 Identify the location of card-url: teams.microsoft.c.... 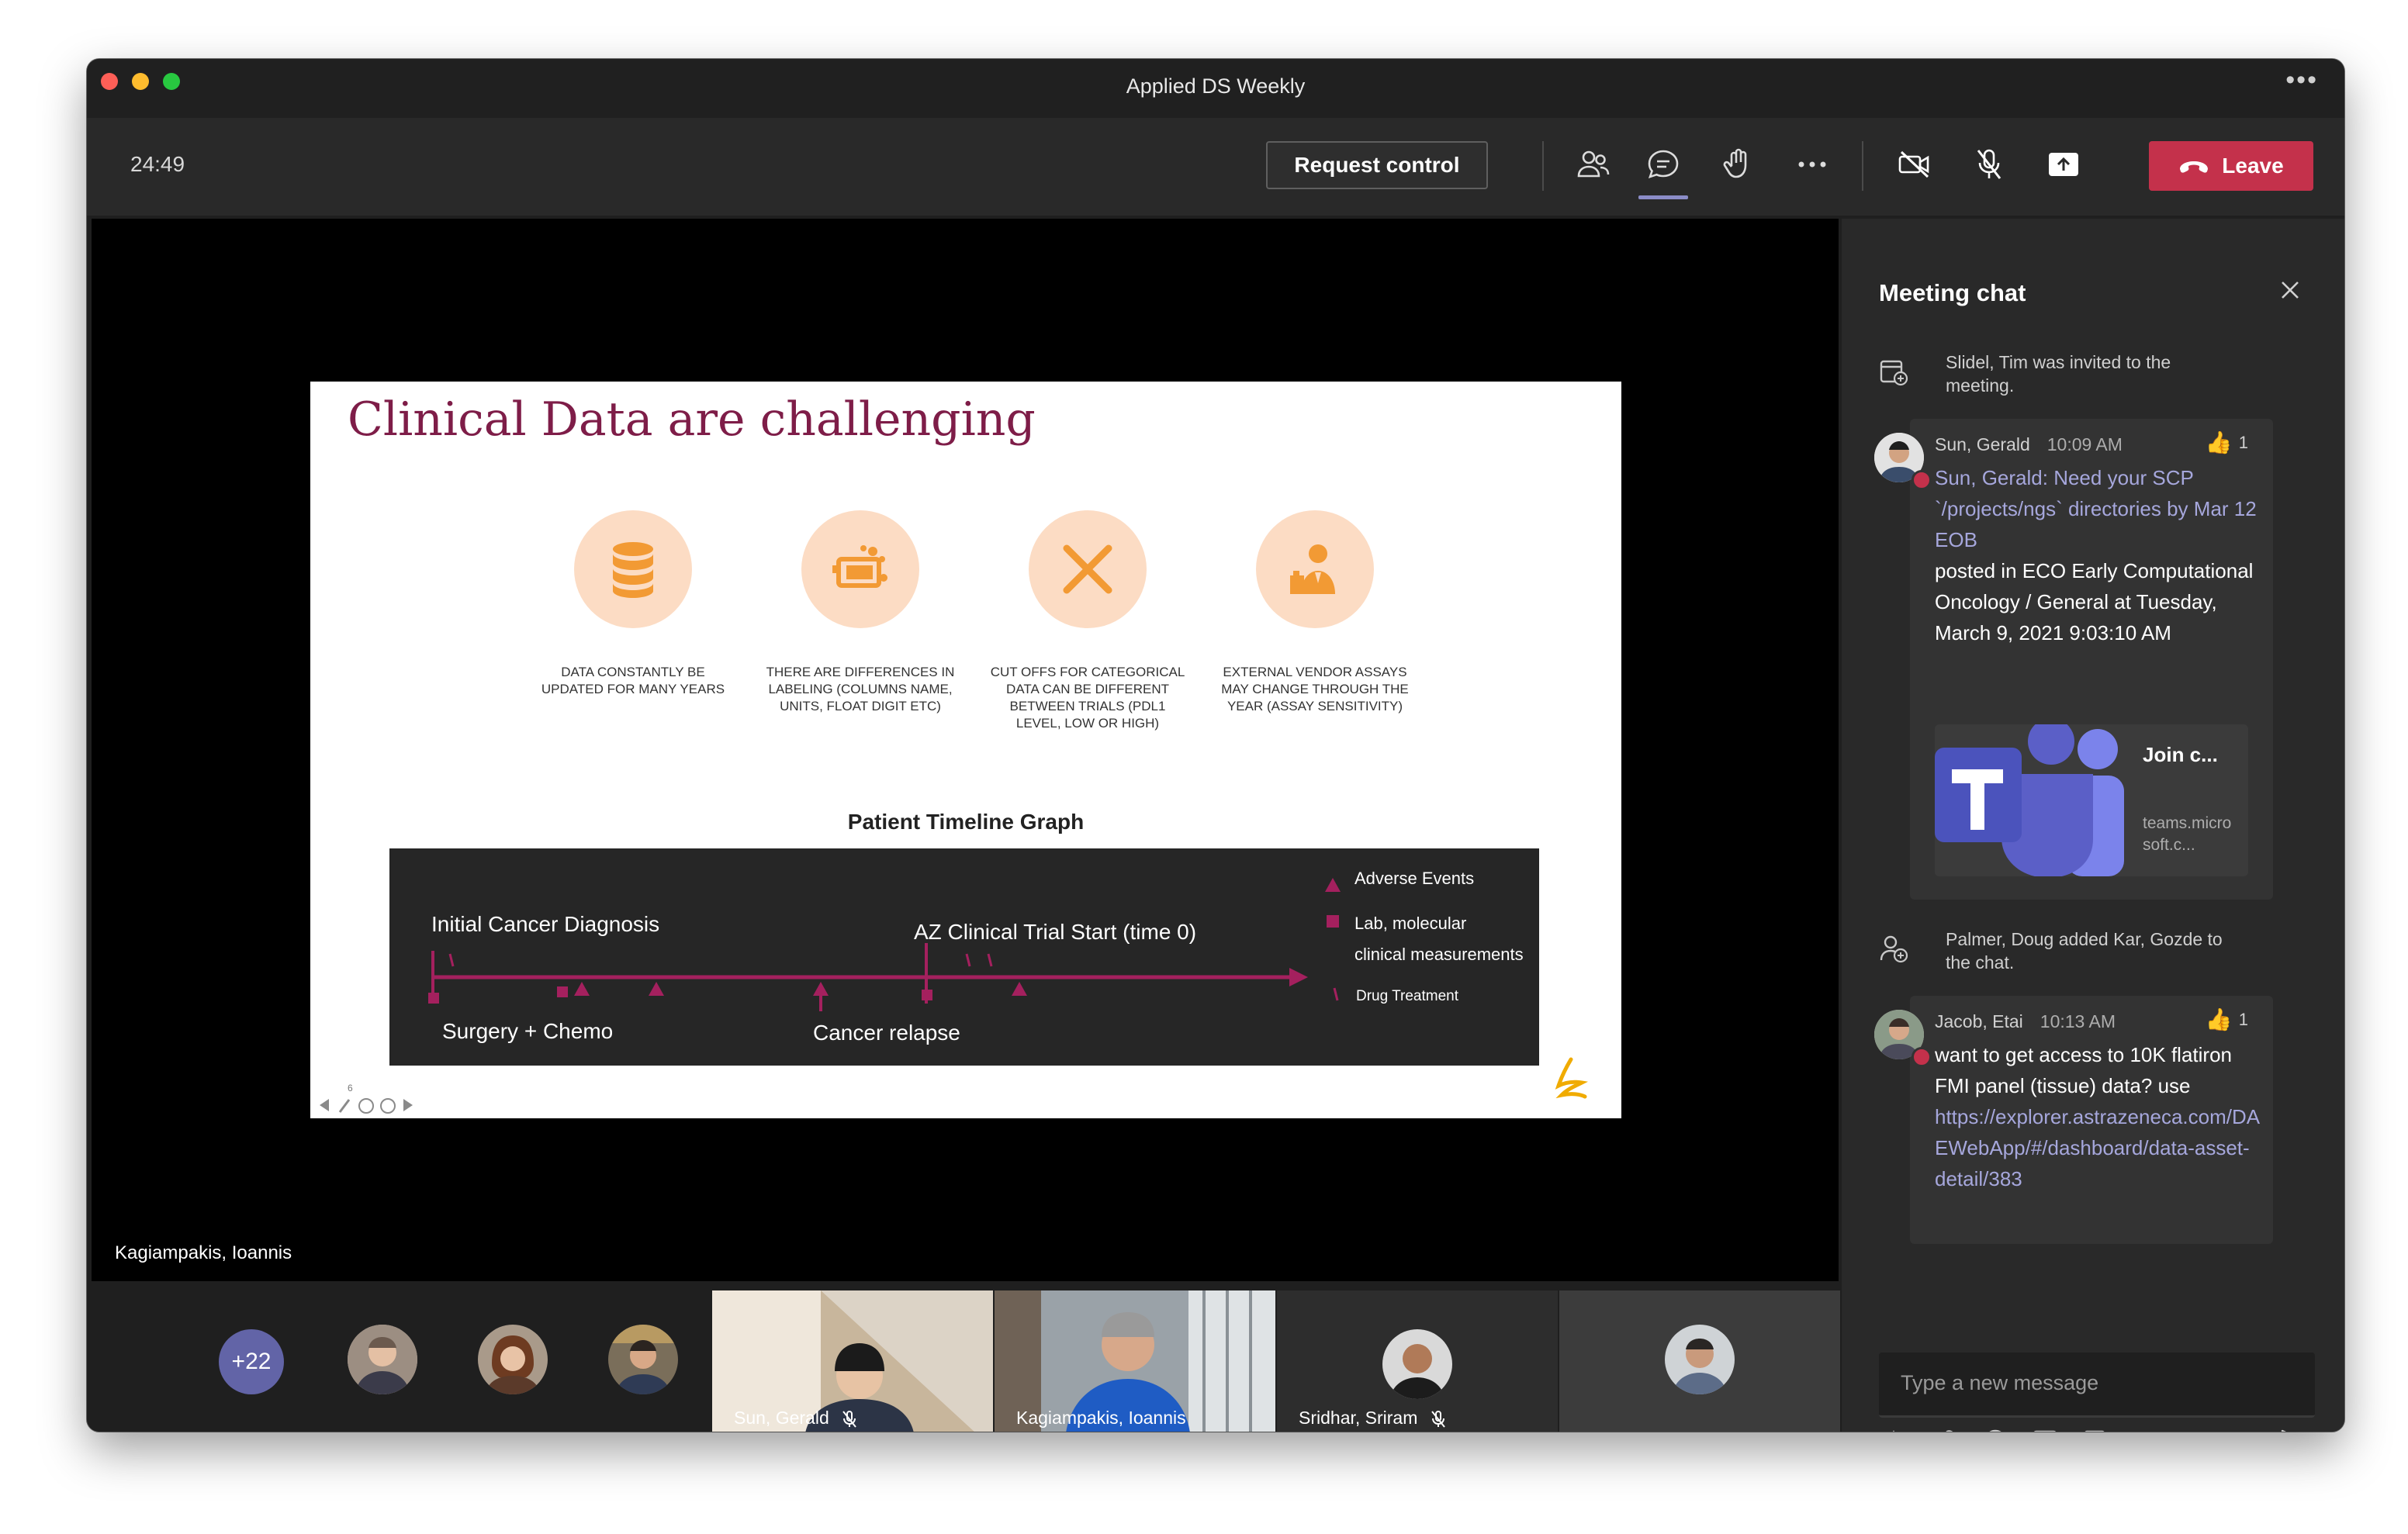
(2187, 834).